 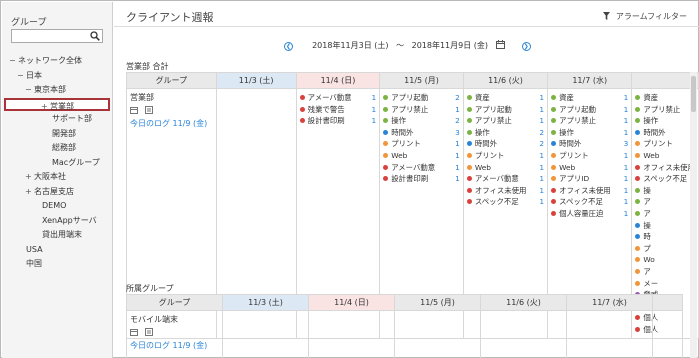 I want to click on tree-item: − 東京本部, so click(x=45, y=89).